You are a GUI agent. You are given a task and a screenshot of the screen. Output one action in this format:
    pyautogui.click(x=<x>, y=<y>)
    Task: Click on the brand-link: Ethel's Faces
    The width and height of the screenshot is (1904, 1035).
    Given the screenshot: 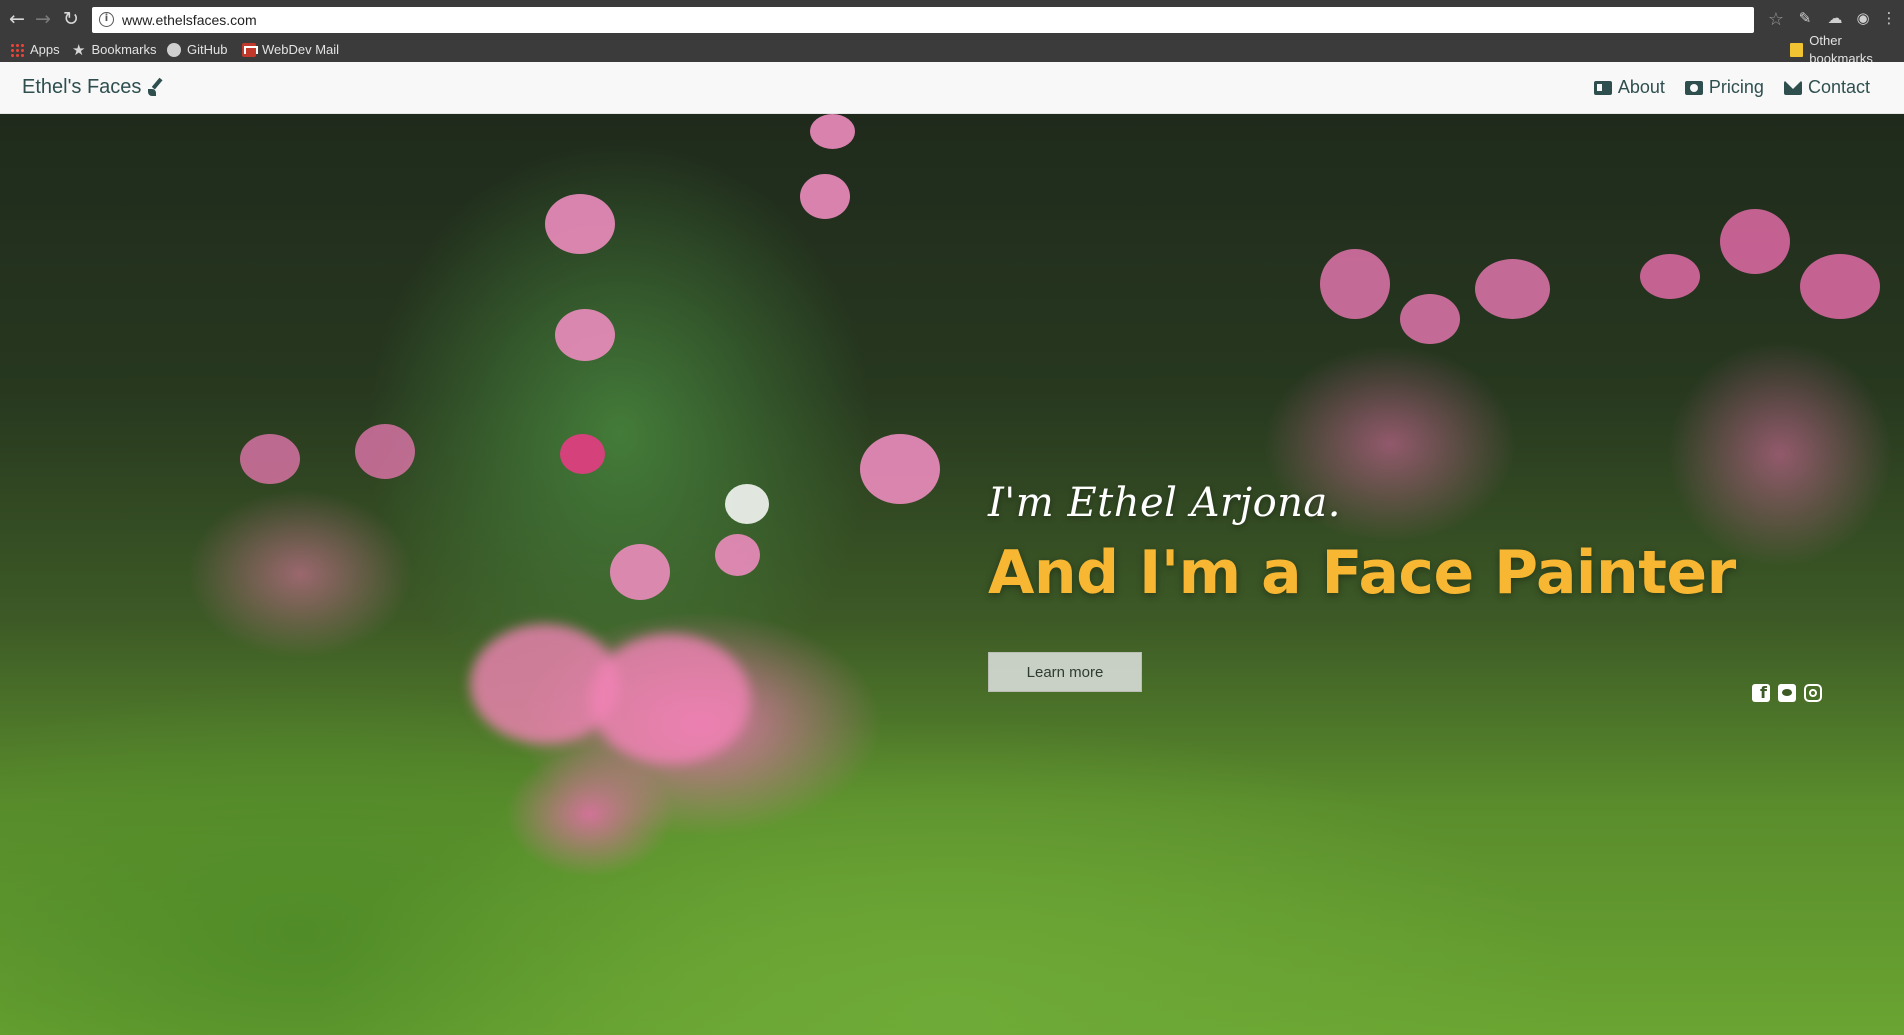 What is the action you would take?
    pyautogui.click(x=93, y=87)
    